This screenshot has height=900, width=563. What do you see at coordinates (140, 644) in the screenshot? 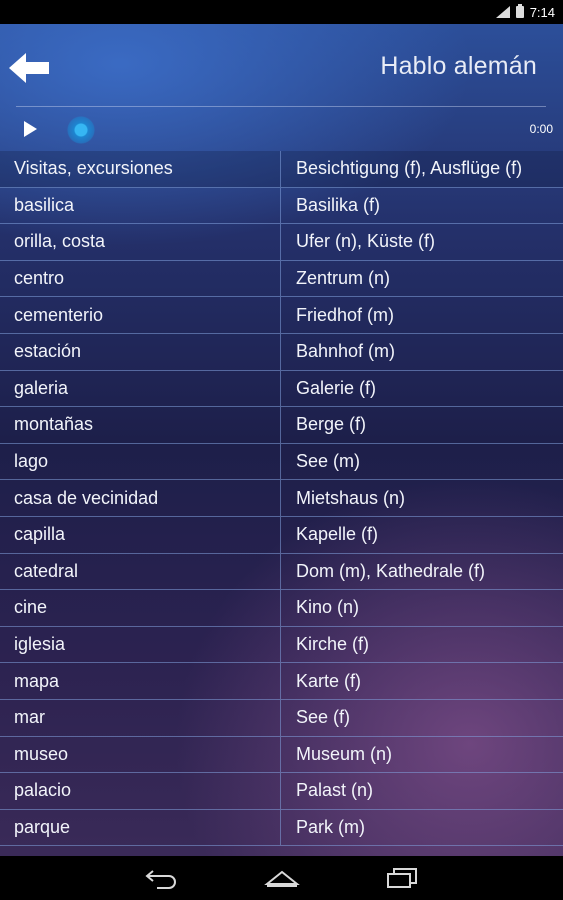
I see `spanish-term: iglesia` at bounding box center [140, 644].